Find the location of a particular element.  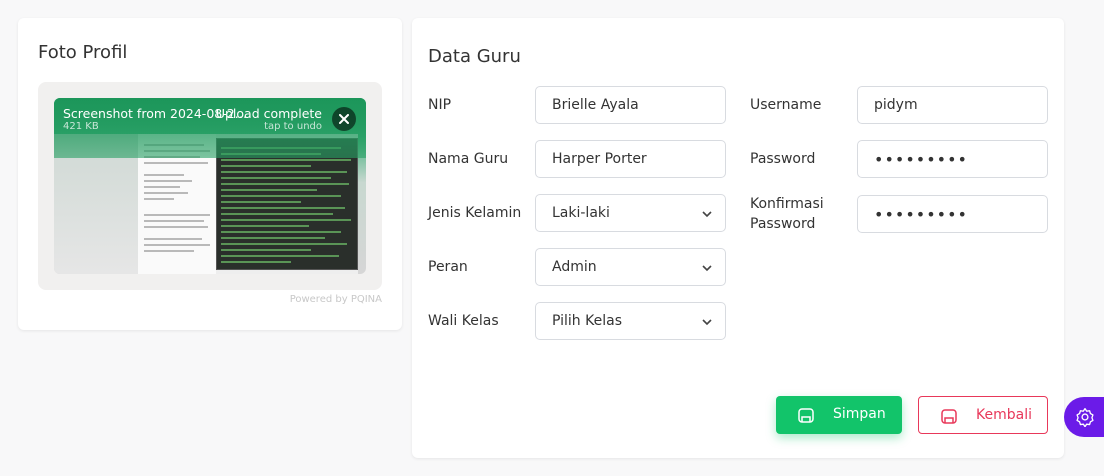

nama-guru-input: Harper Porter is located at coordinates (630, 159).